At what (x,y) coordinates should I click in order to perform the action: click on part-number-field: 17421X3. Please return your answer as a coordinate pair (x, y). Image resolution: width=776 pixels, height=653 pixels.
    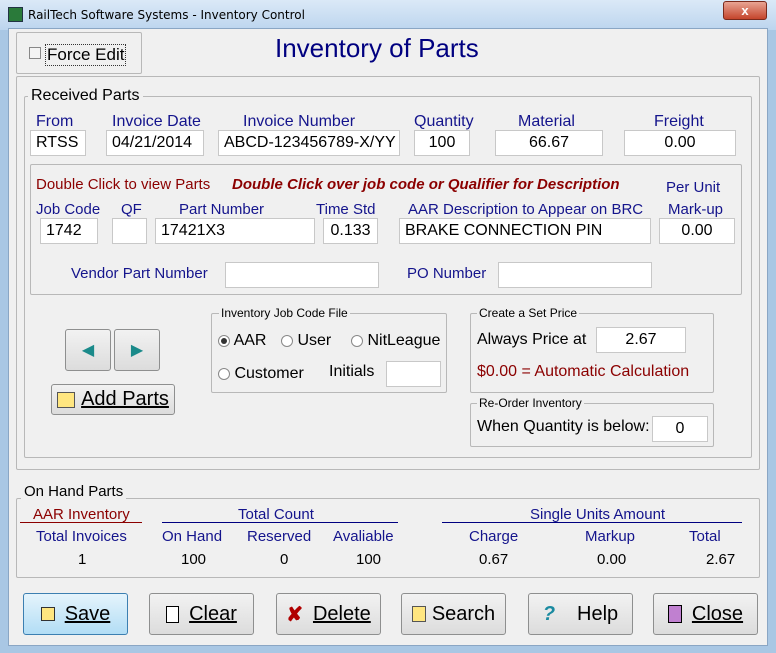
    Looking at the image, I should click on (235, 231).